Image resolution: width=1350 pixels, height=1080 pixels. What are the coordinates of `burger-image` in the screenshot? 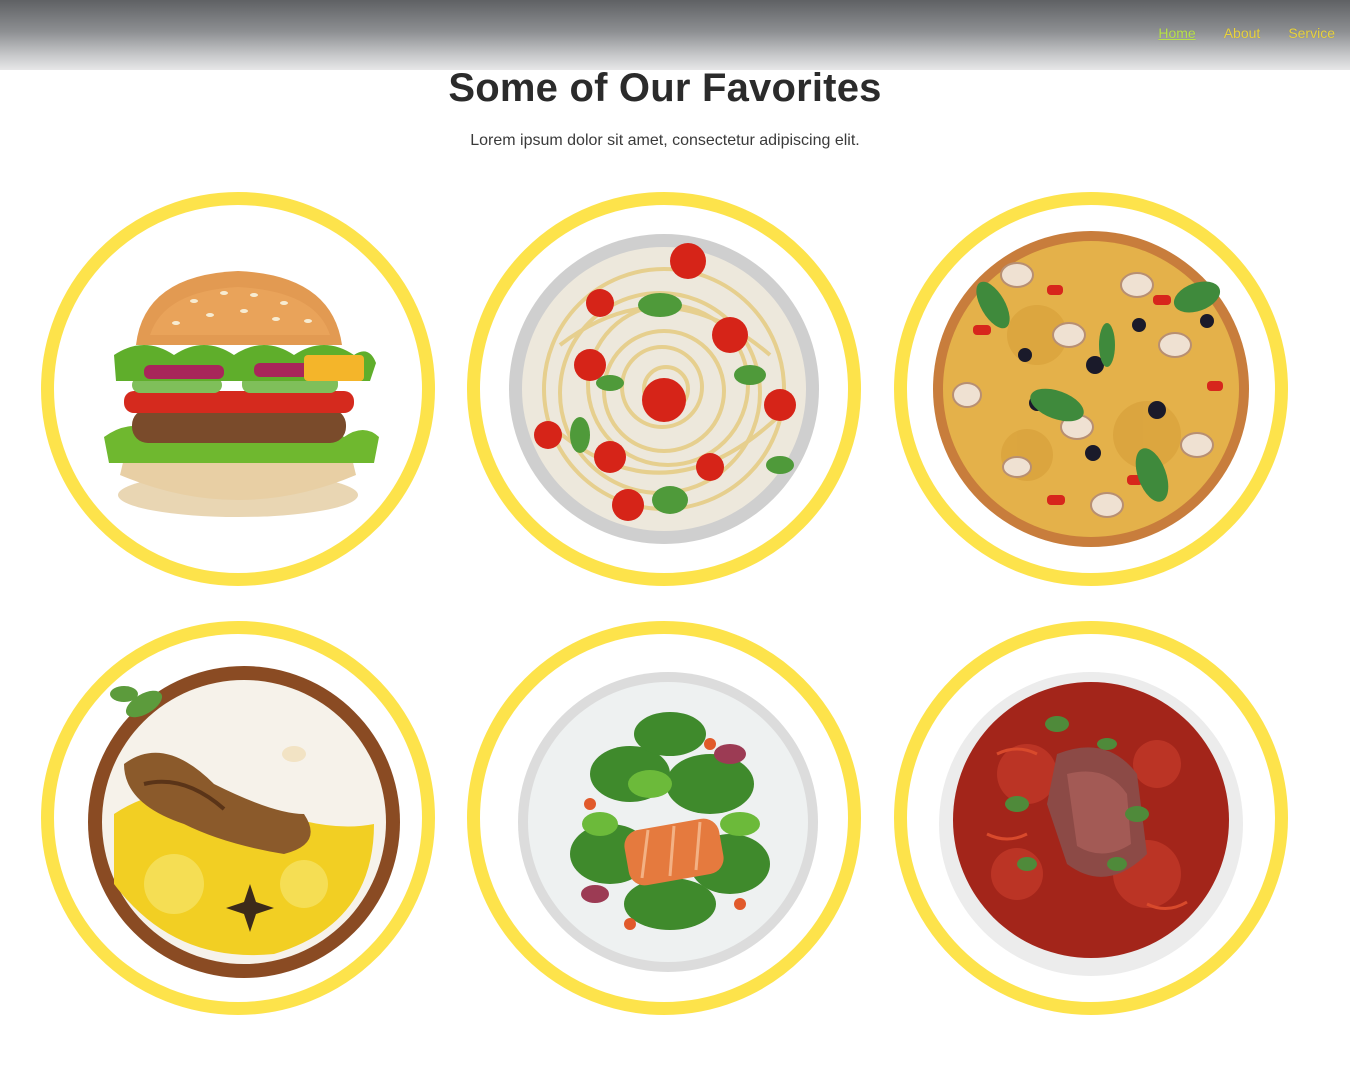 It's located at (241, 394).